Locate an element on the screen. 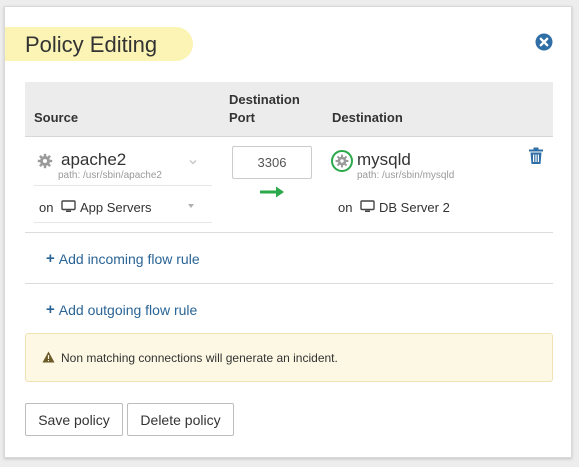 This screenshot has width=579, height=467. header-destination-port: Destination Port is located at coordinates (264, 108).